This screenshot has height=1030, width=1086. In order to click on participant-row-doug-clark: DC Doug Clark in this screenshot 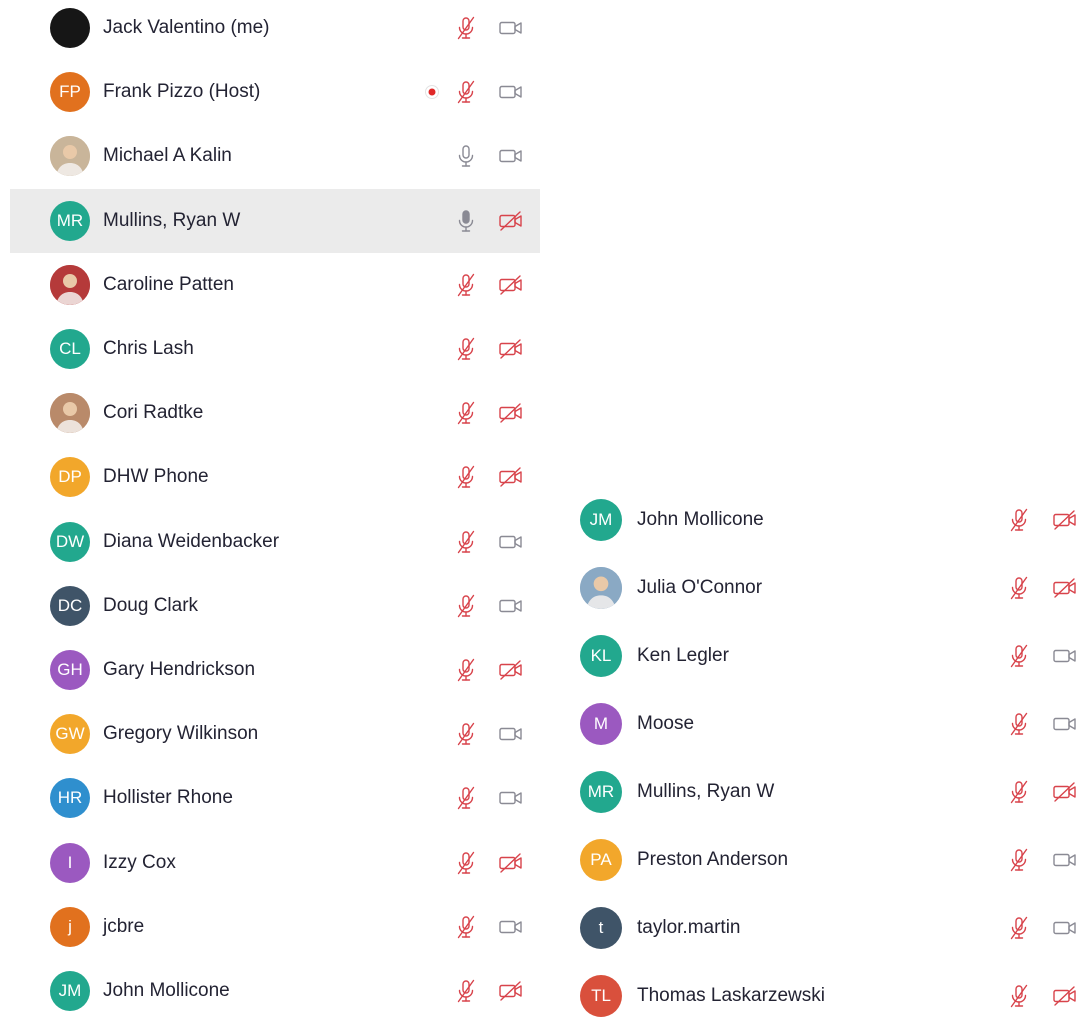, I will do `click(275, 606)`.